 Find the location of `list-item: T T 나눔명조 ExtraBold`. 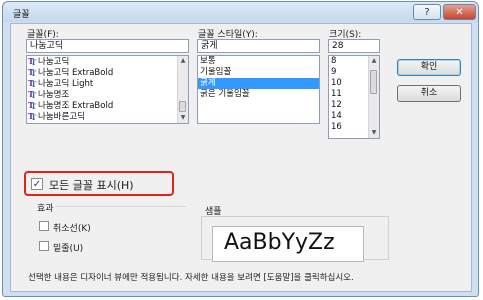

list-item: T T 나눔명조 ExtraBold is located at coordinates (107, 105).